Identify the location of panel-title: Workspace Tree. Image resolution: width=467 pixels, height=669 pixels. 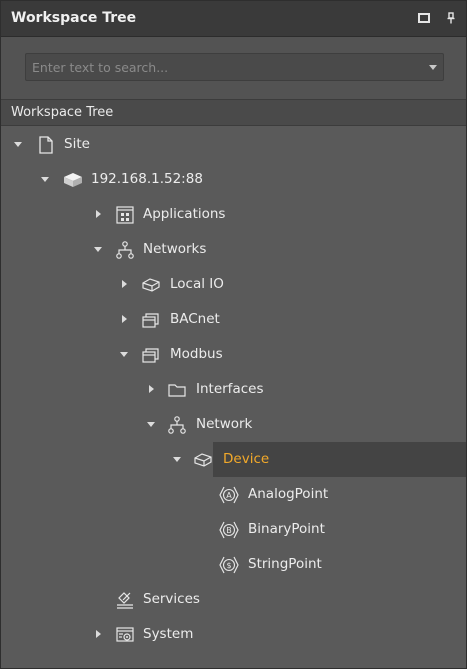
(74, 18).